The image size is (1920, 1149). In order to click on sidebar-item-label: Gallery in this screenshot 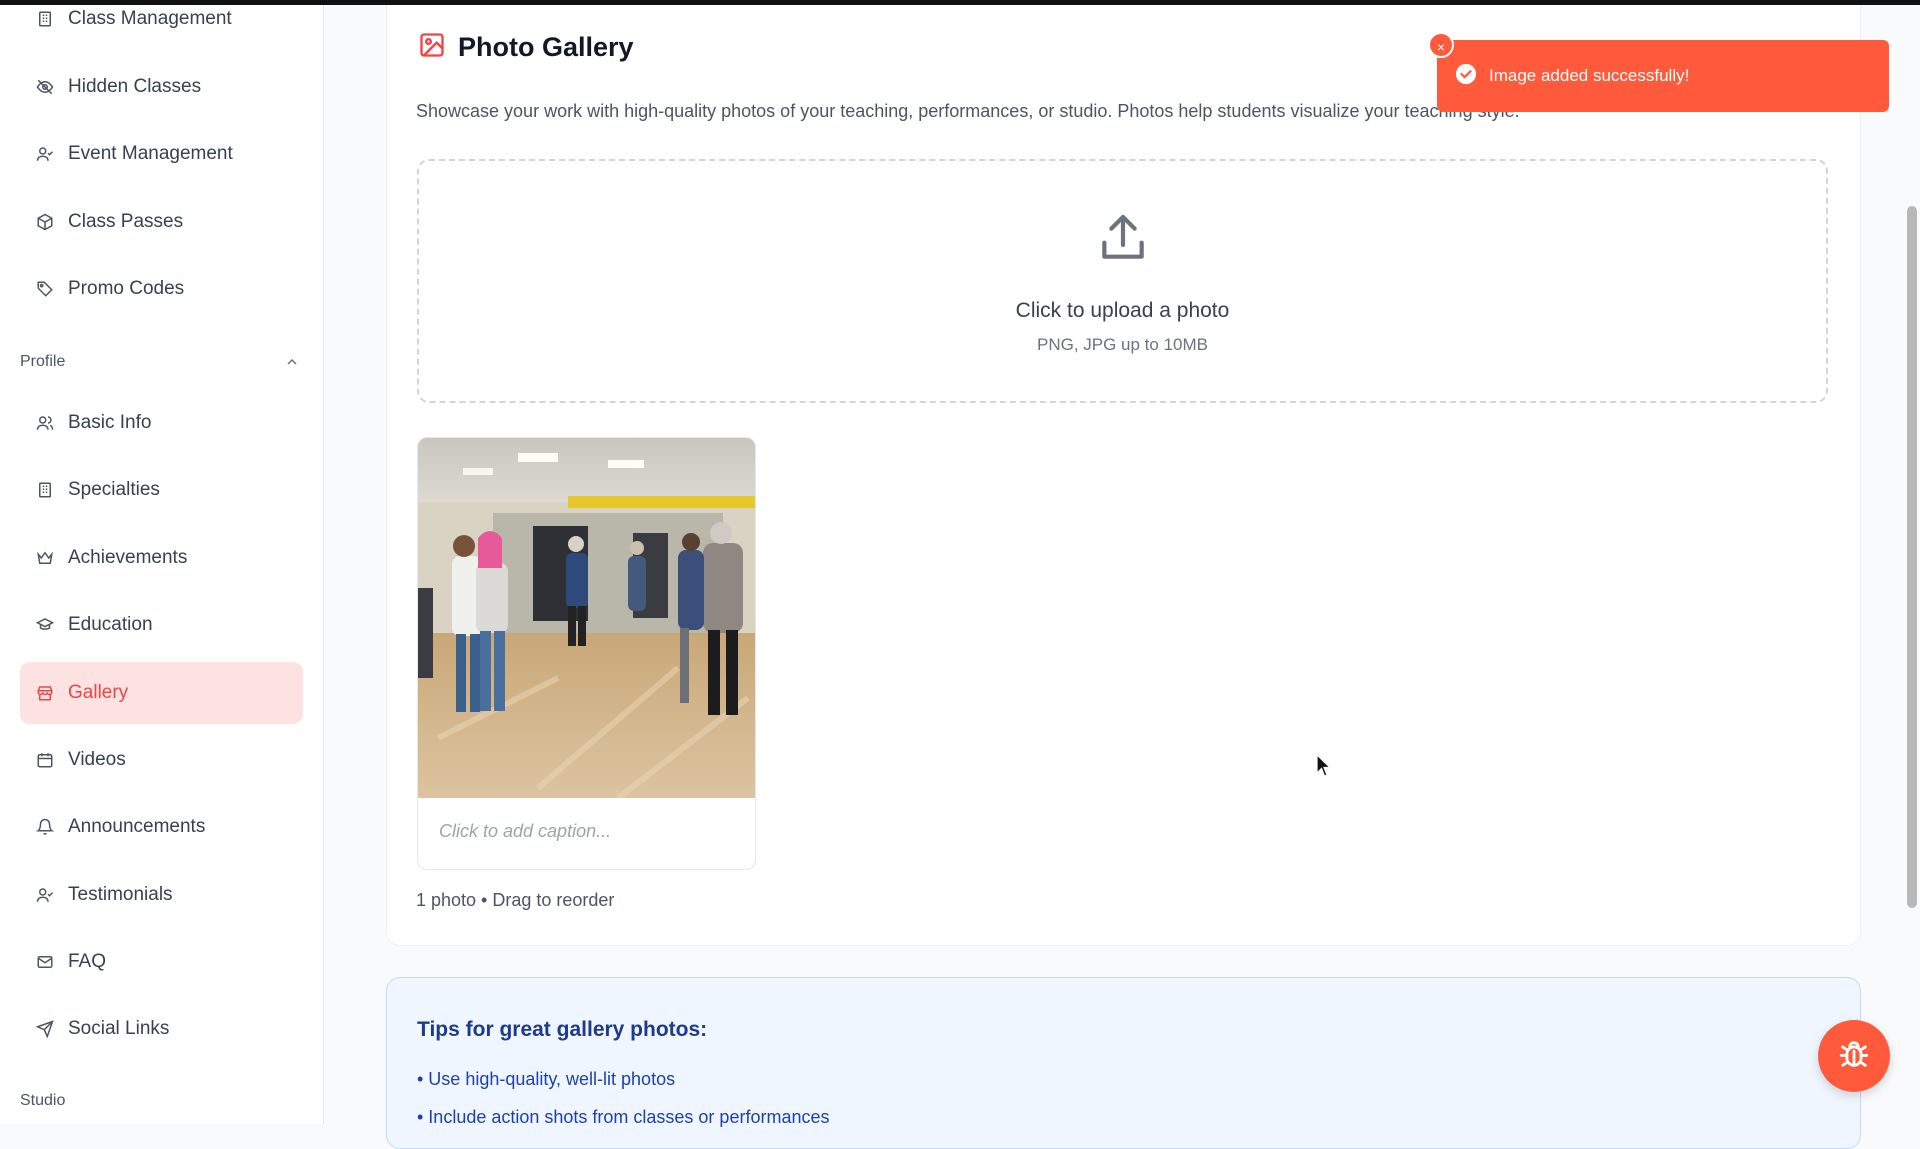, I will do `click(98, 692)`.